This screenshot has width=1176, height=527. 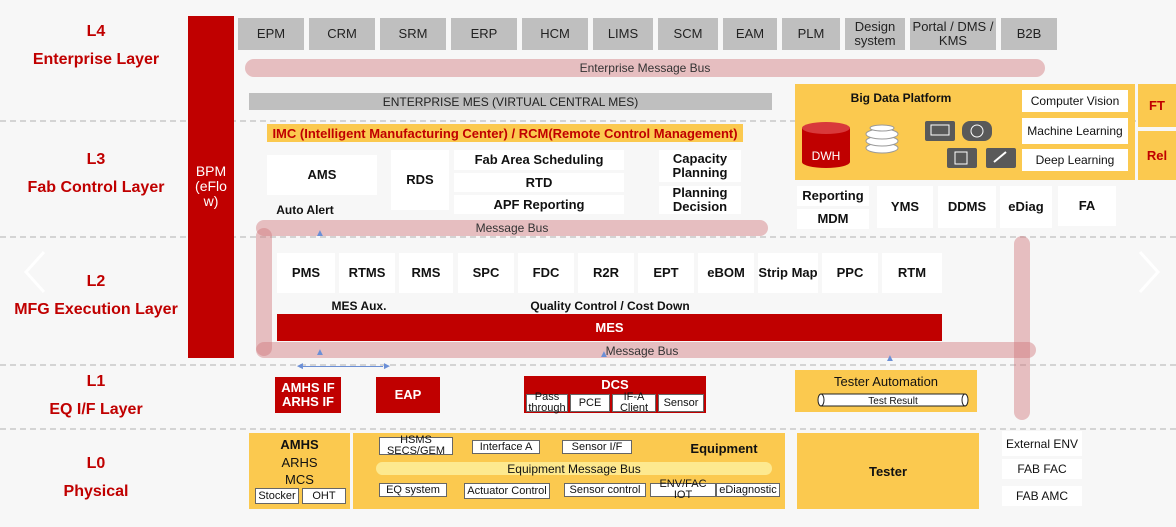 What do you see at coordinates (484, 34) in the screenshot?
I see `app-erp: ERP` at bounding box center [484, 34].